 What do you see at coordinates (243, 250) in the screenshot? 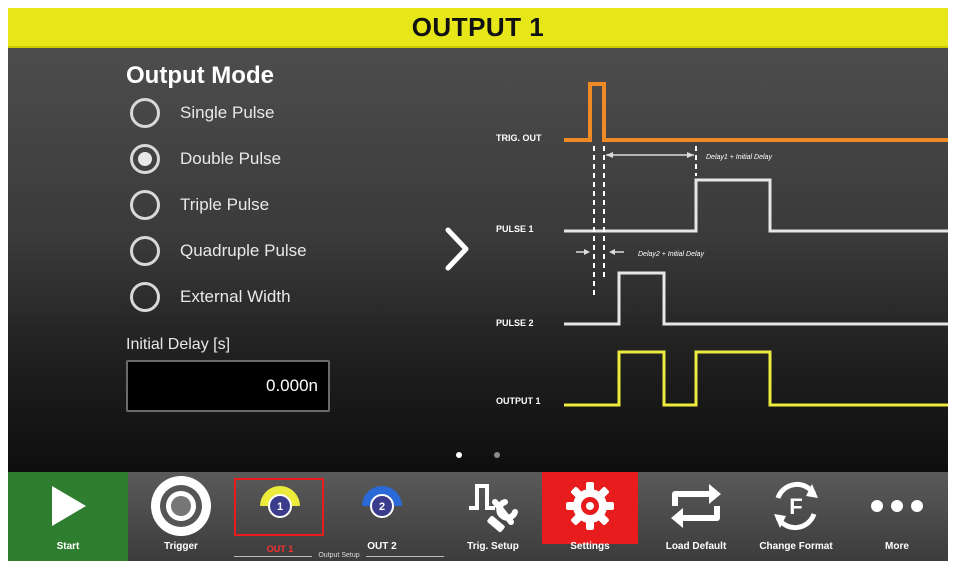
I see `radio-label: Quadruple Pulse` at bounding box center [243, 250].